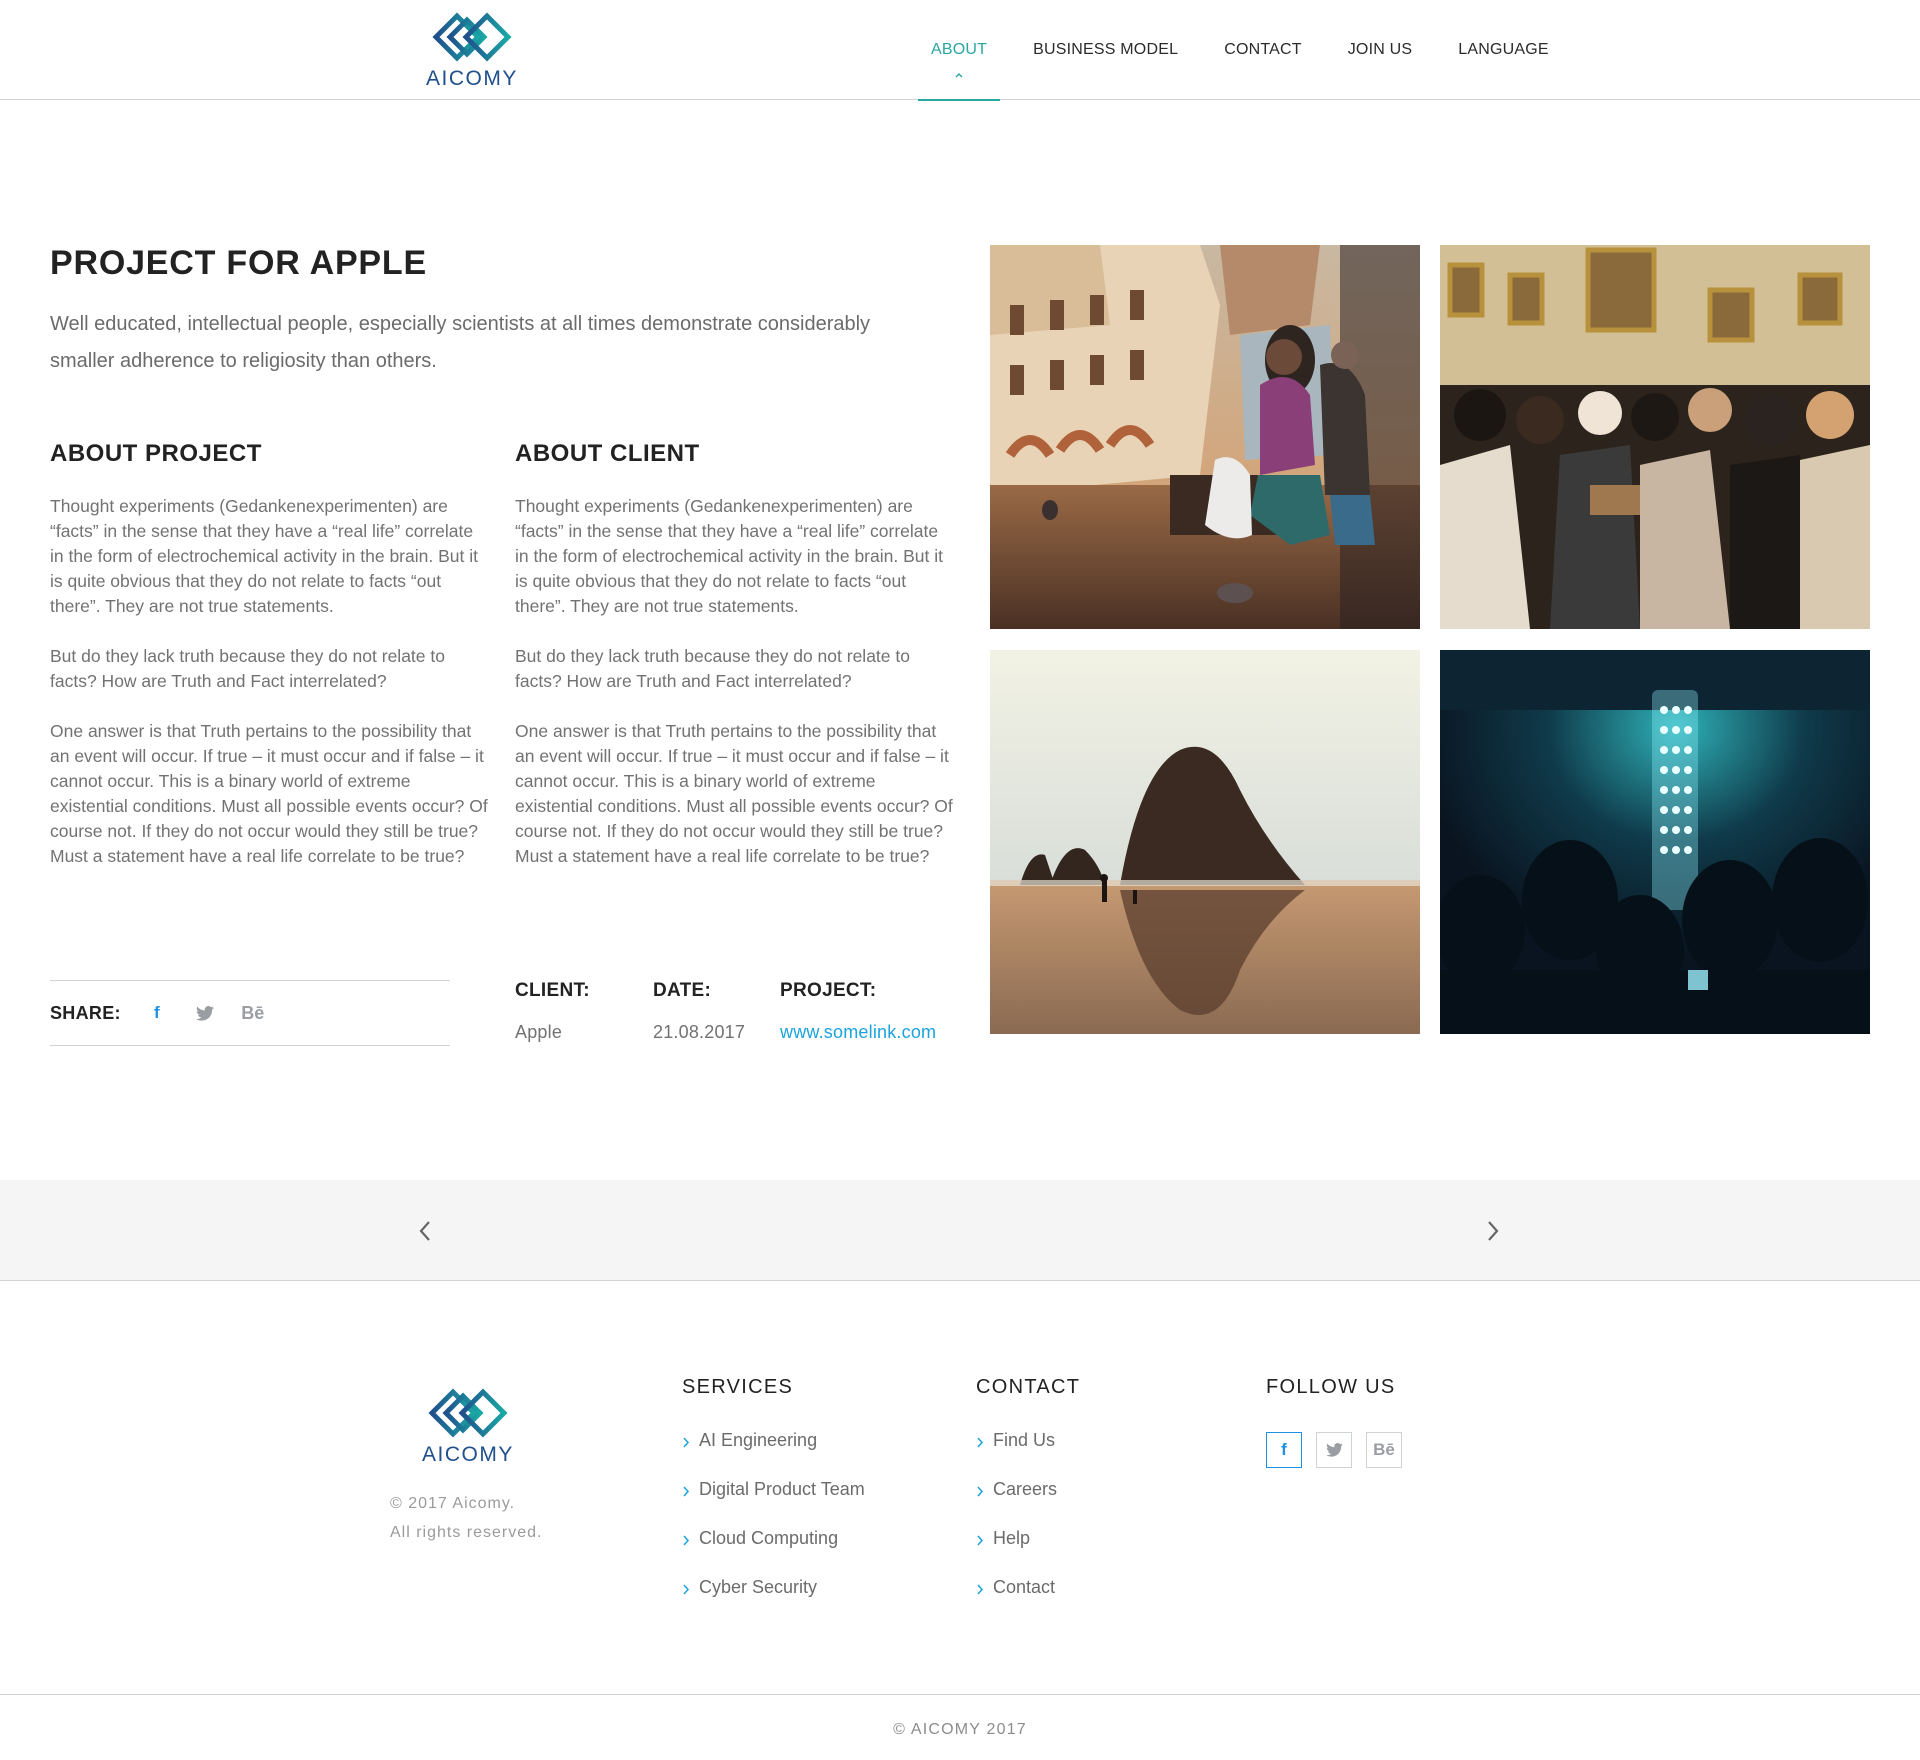 This screenshot has width=1920, height=1760. I want to click on about-project-heading: ABOUT PROJECT, so click(156, 453).